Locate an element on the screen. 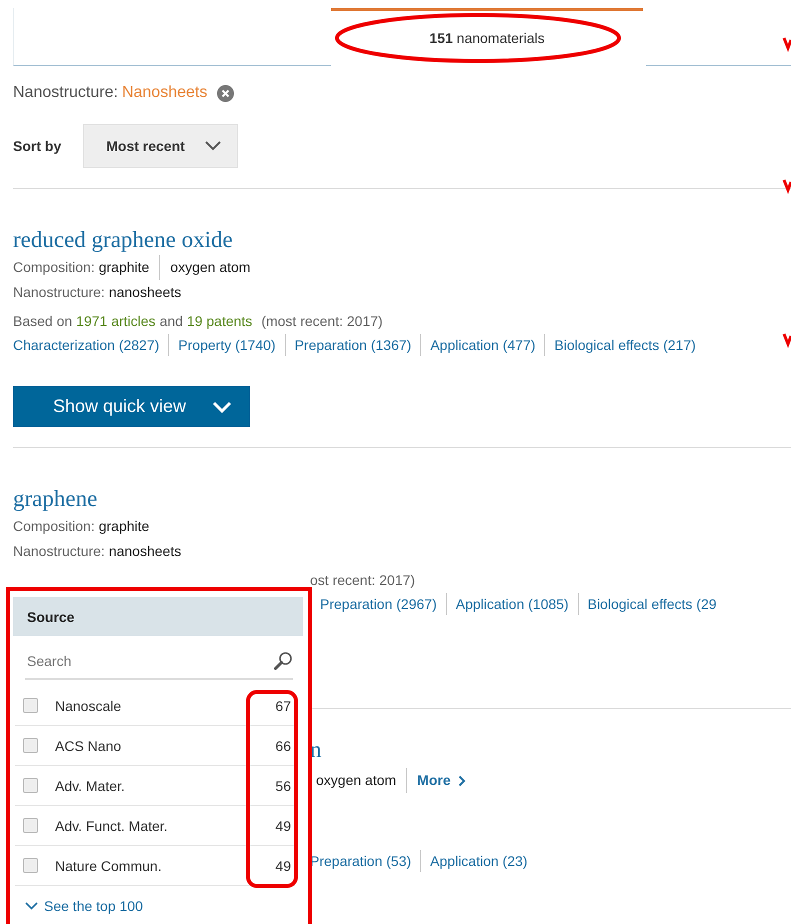 The width and height of the screenshot is (791, 924). topic-link: Property (1740) is located at coordinates (222, 345).